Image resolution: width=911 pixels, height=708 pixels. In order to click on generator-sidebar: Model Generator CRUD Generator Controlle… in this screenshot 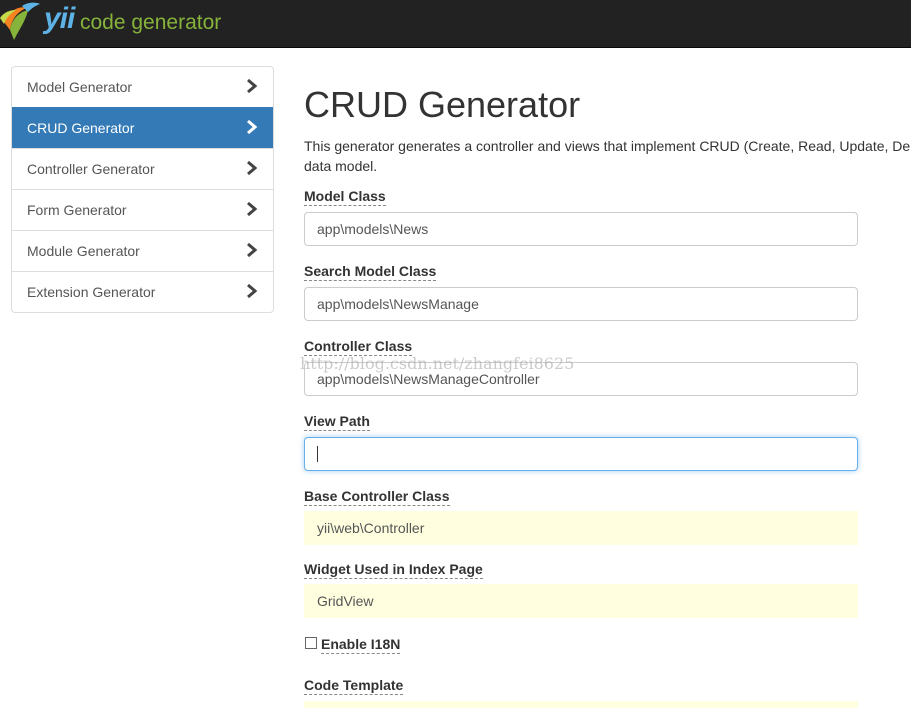, I will do `click(142, 189)`.